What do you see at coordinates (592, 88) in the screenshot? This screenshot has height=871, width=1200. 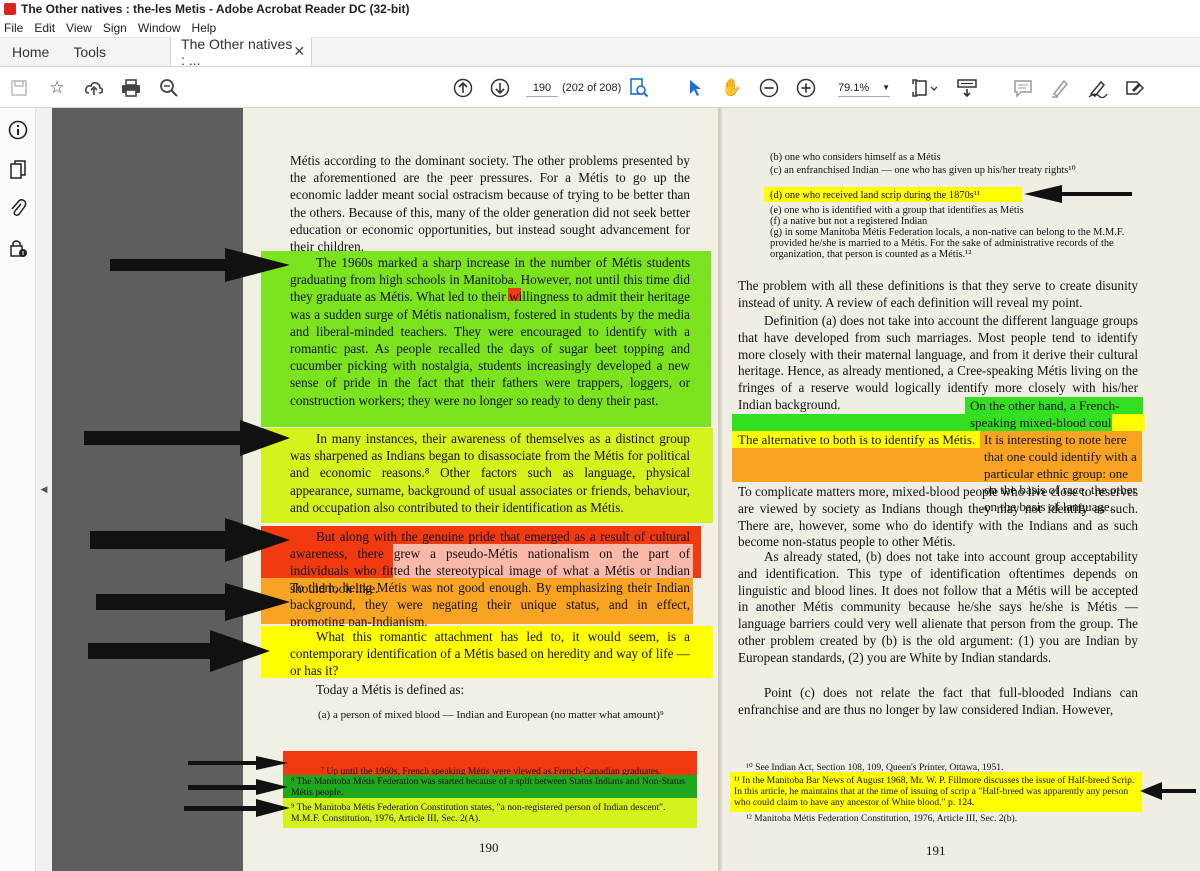 I see `page-count: (202 of 208)` at bounding box center [592, 88].